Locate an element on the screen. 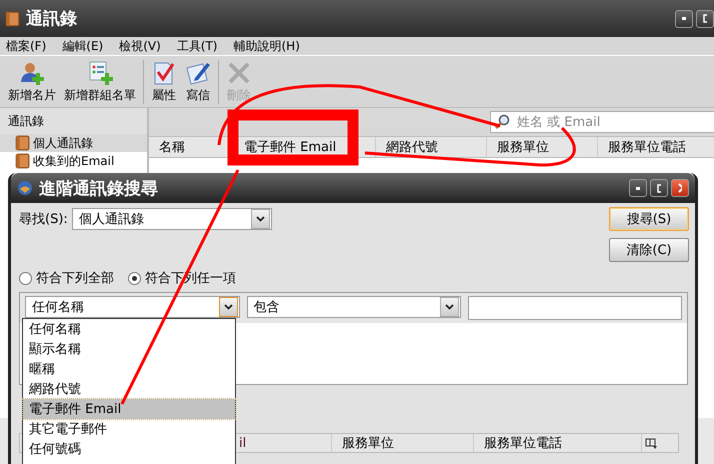  menu-item: 檔案(F) is located at coordinates (26, 46).